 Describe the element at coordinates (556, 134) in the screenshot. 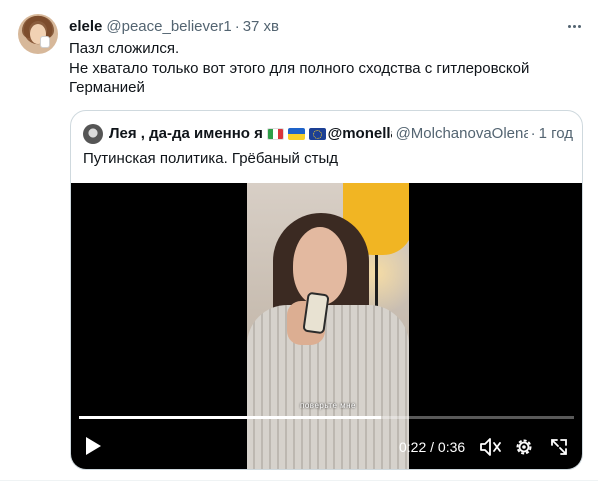

I see `quote-timestamp: 1 год` at that location.